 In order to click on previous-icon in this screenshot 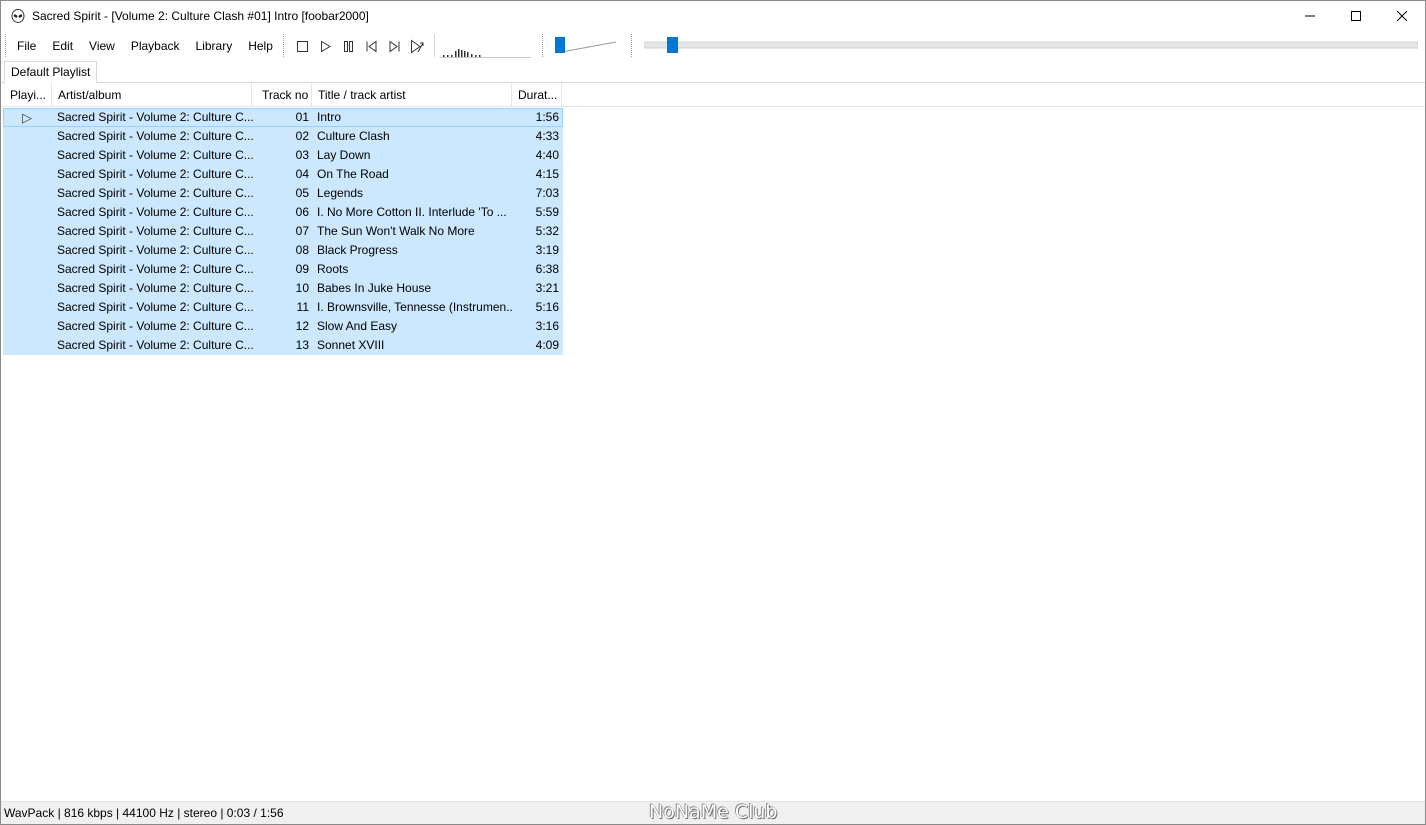, I will do `click(371, 46)`.